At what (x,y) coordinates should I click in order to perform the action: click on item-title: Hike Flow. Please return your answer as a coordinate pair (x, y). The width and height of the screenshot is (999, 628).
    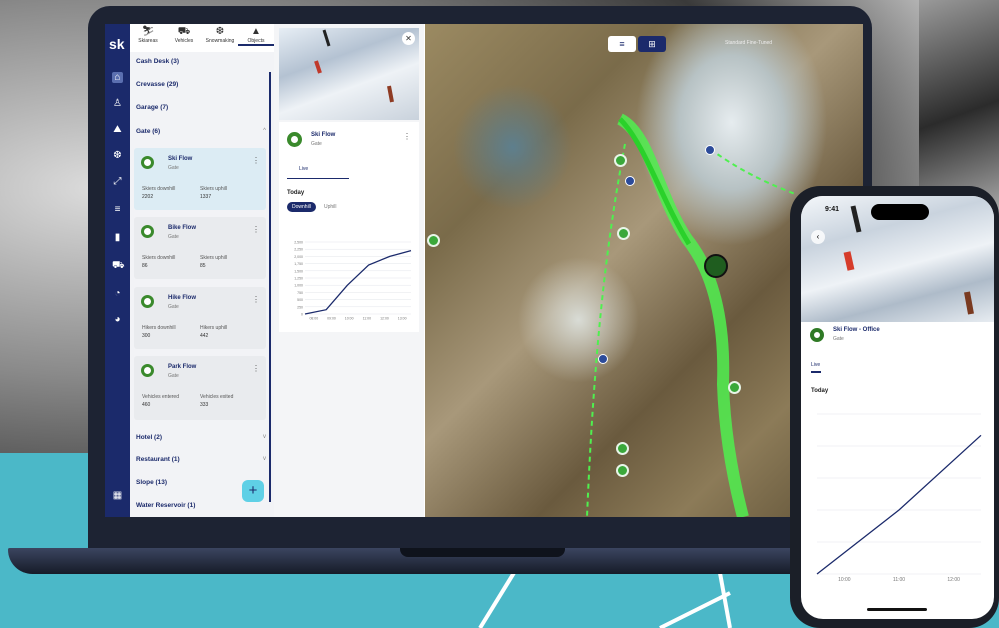
    Looking at the image, I should click on (182, 298).